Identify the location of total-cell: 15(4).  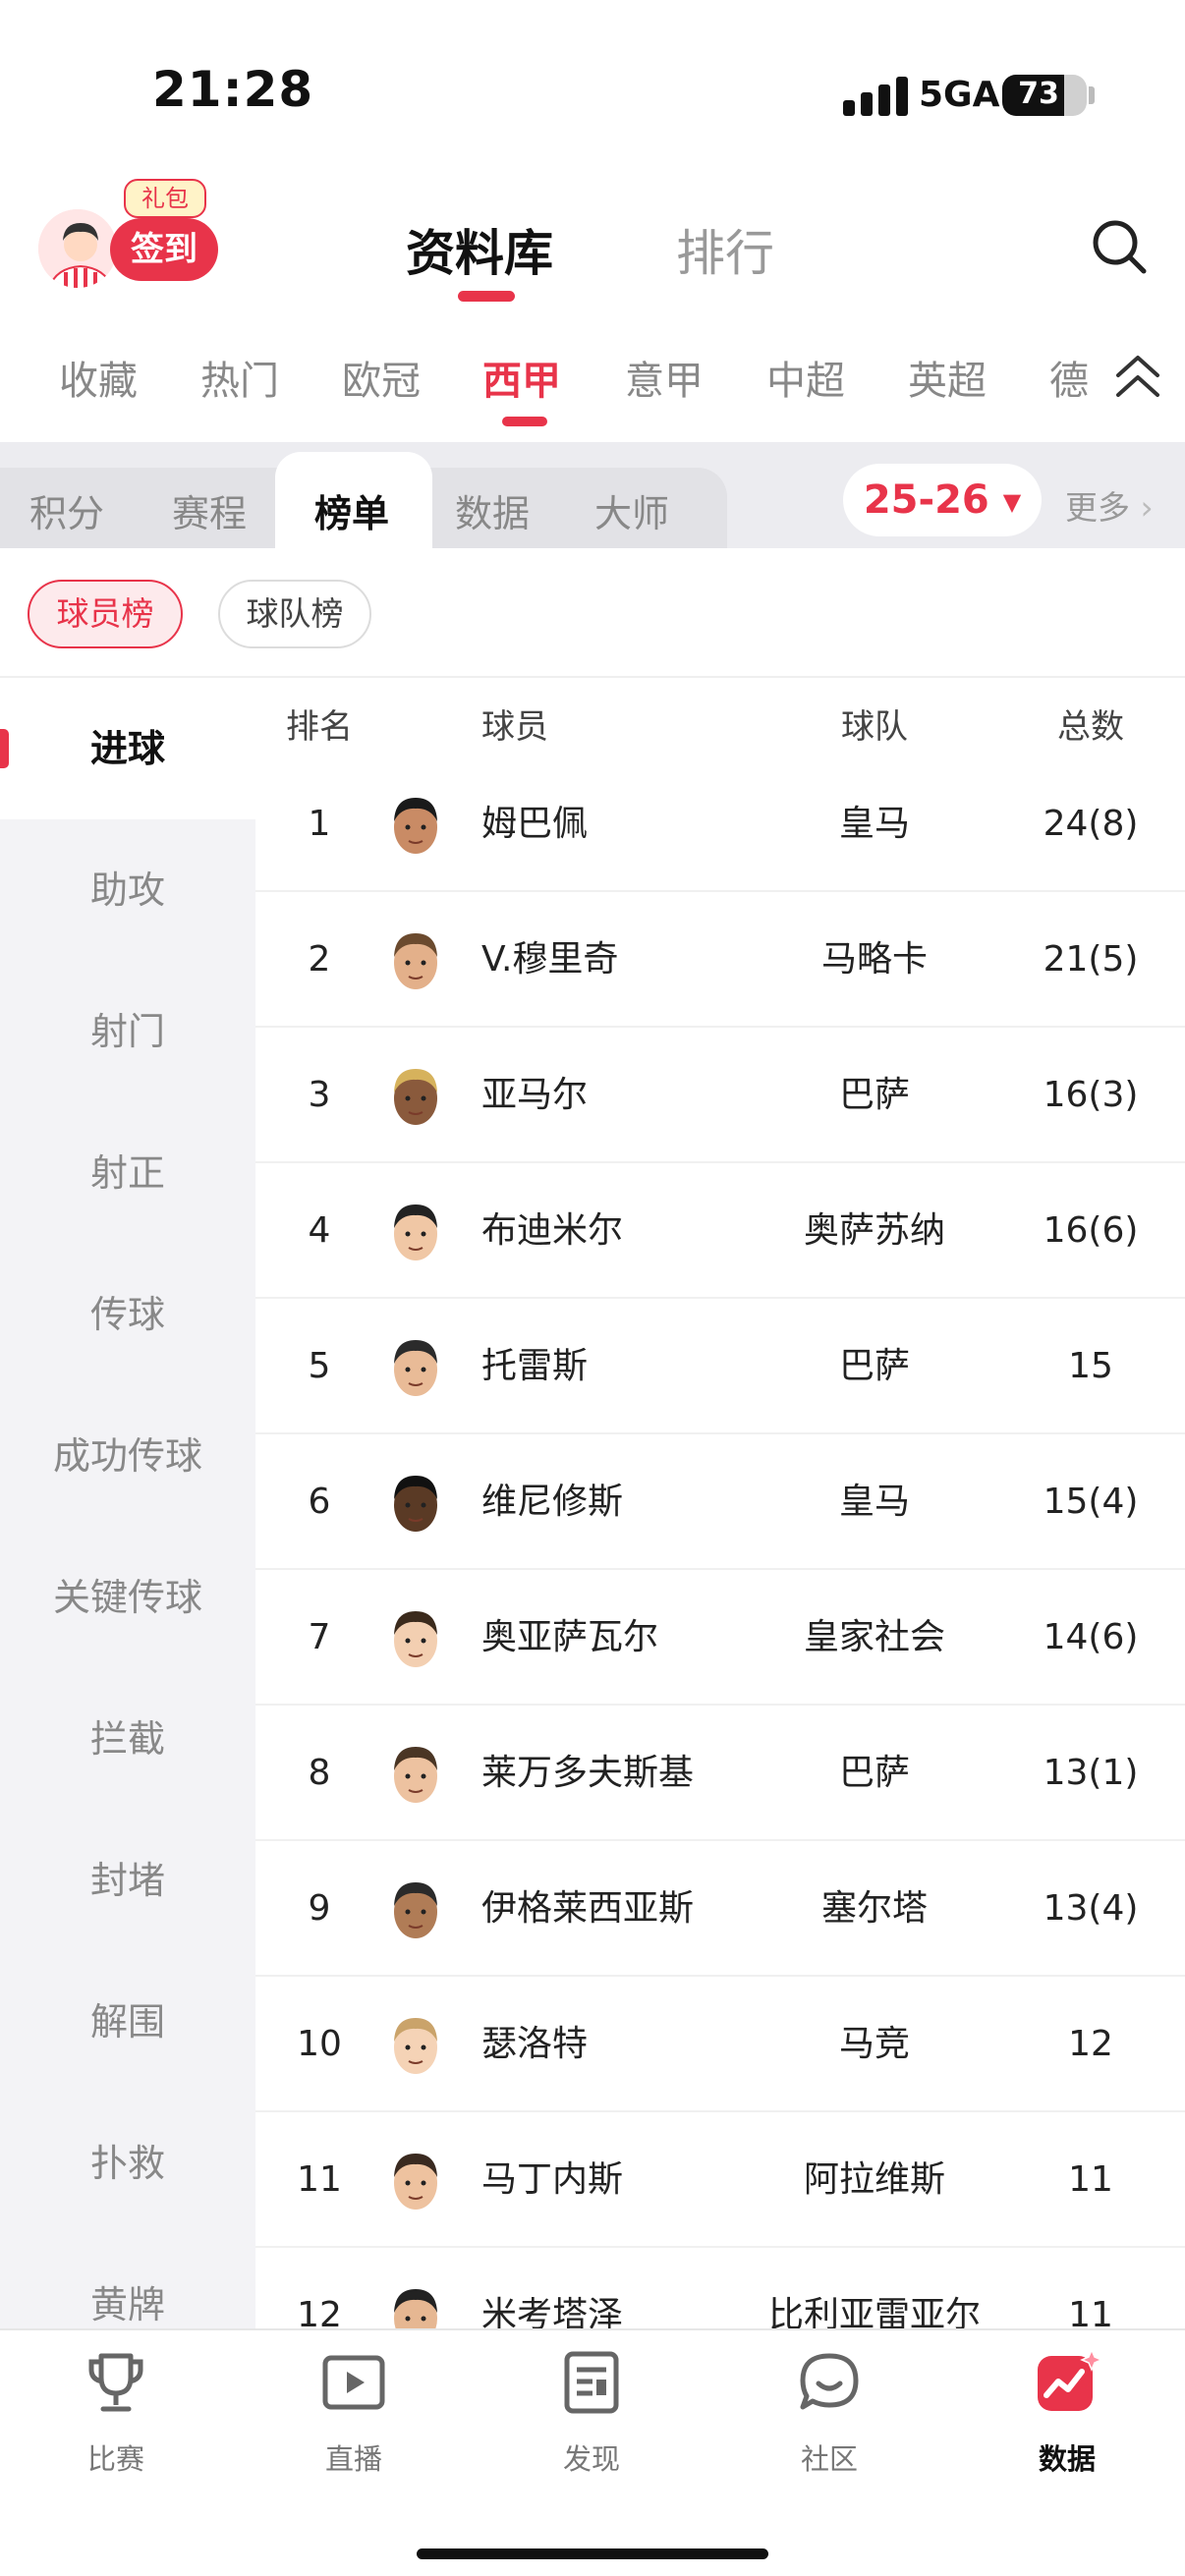
(1091, 1502).